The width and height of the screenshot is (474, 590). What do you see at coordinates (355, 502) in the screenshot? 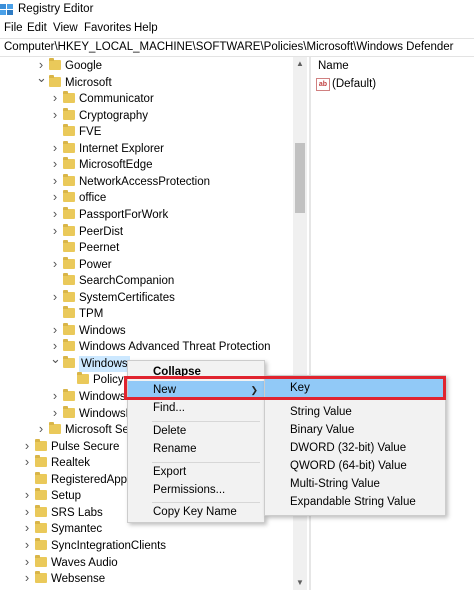
I see `submenu-item-expandable-string-value: Expandable String Value` at bounding box center [355, 502].